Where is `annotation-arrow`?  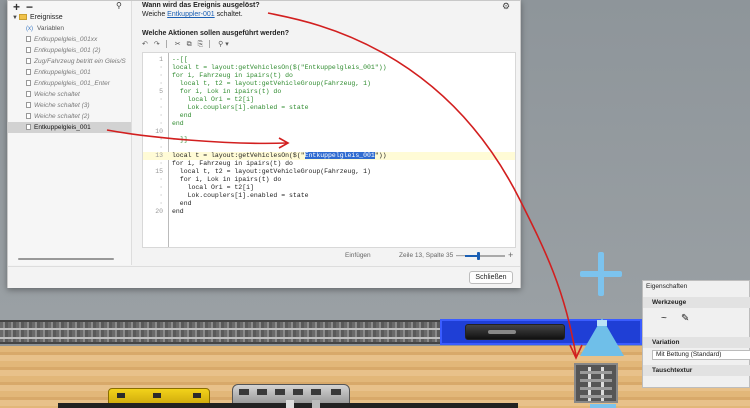
annotation-arrow is located at coordinates (197, 137).